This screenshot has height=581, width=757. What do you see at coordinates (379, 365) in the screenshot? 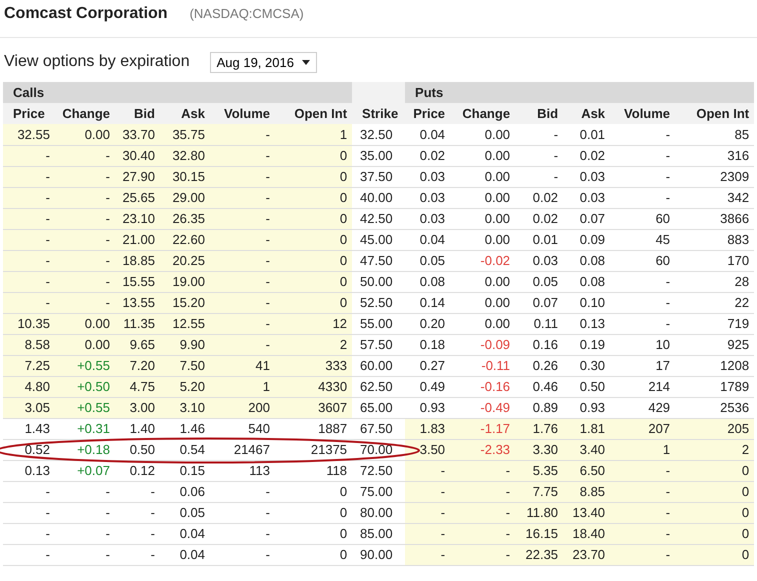
I see `table-cell: 60.00` at bounding box center [379, 365].